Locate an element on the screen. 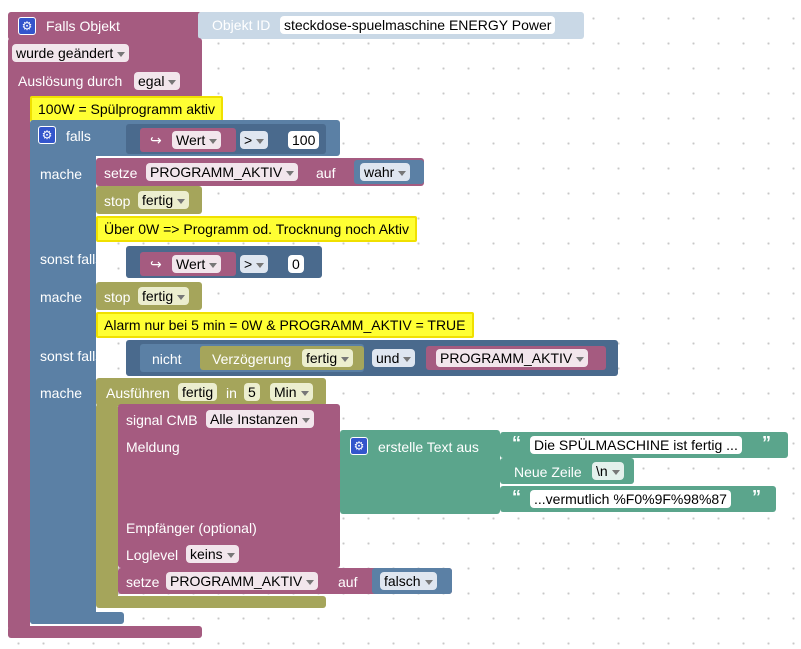 The image size is (801, 649). timeout-rail is located at coordinates (107, 504).